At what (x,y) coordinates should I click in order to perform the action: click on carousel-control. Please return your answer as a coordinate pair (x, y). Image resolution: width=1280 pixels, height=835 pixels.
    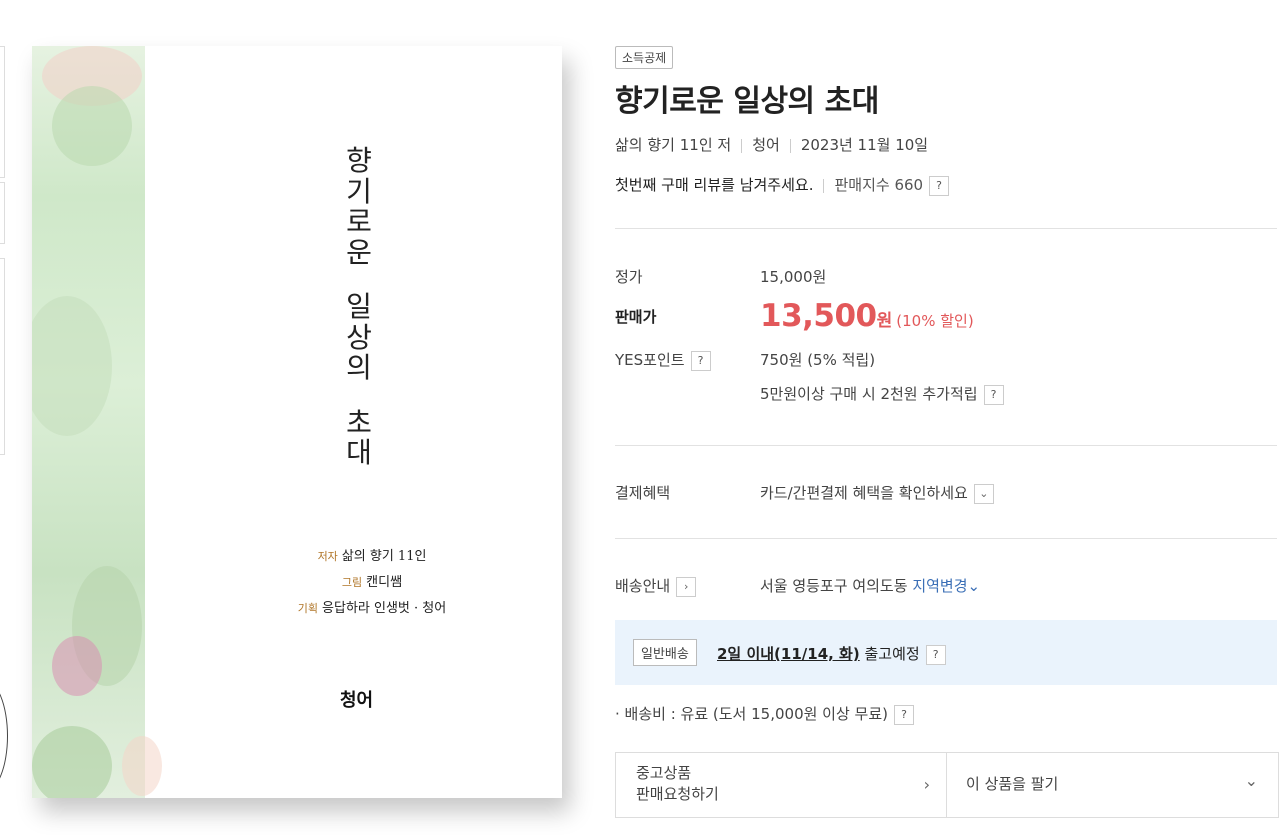
    Looking at the image, I should click on (4, 736).